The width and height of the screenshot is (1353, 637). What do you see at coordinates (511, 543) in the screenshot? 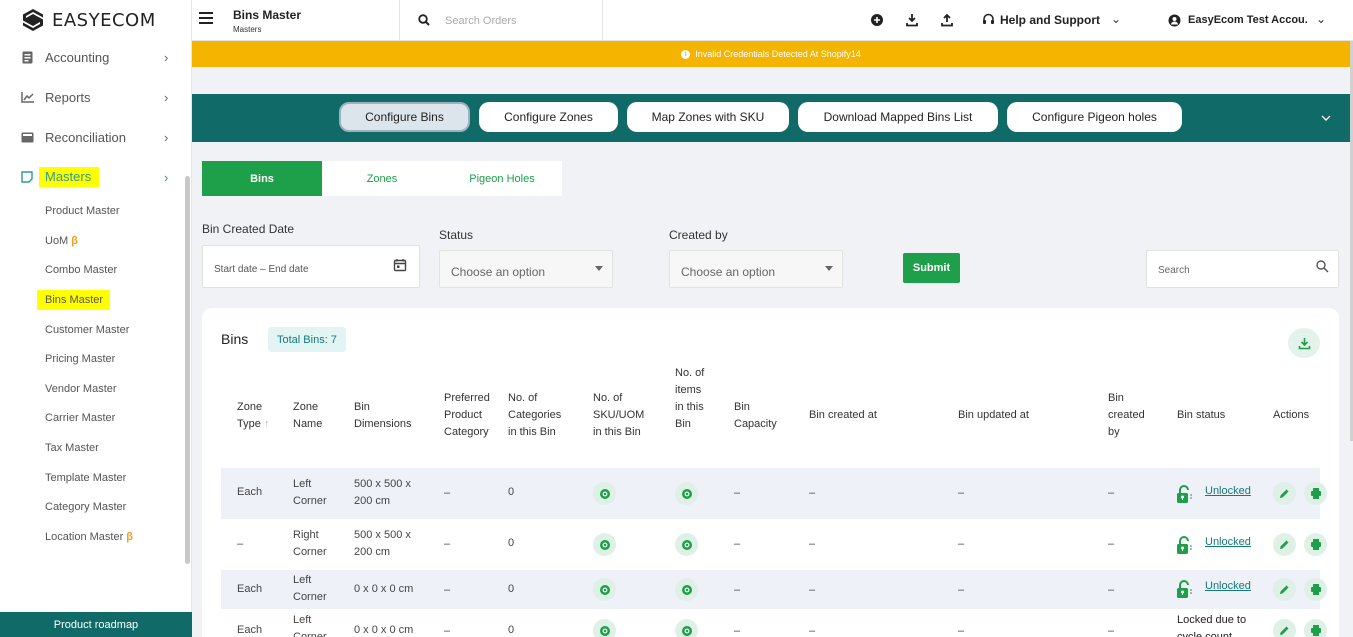
I see `cell-num-categories: 0` at bounding box center [511, 543].